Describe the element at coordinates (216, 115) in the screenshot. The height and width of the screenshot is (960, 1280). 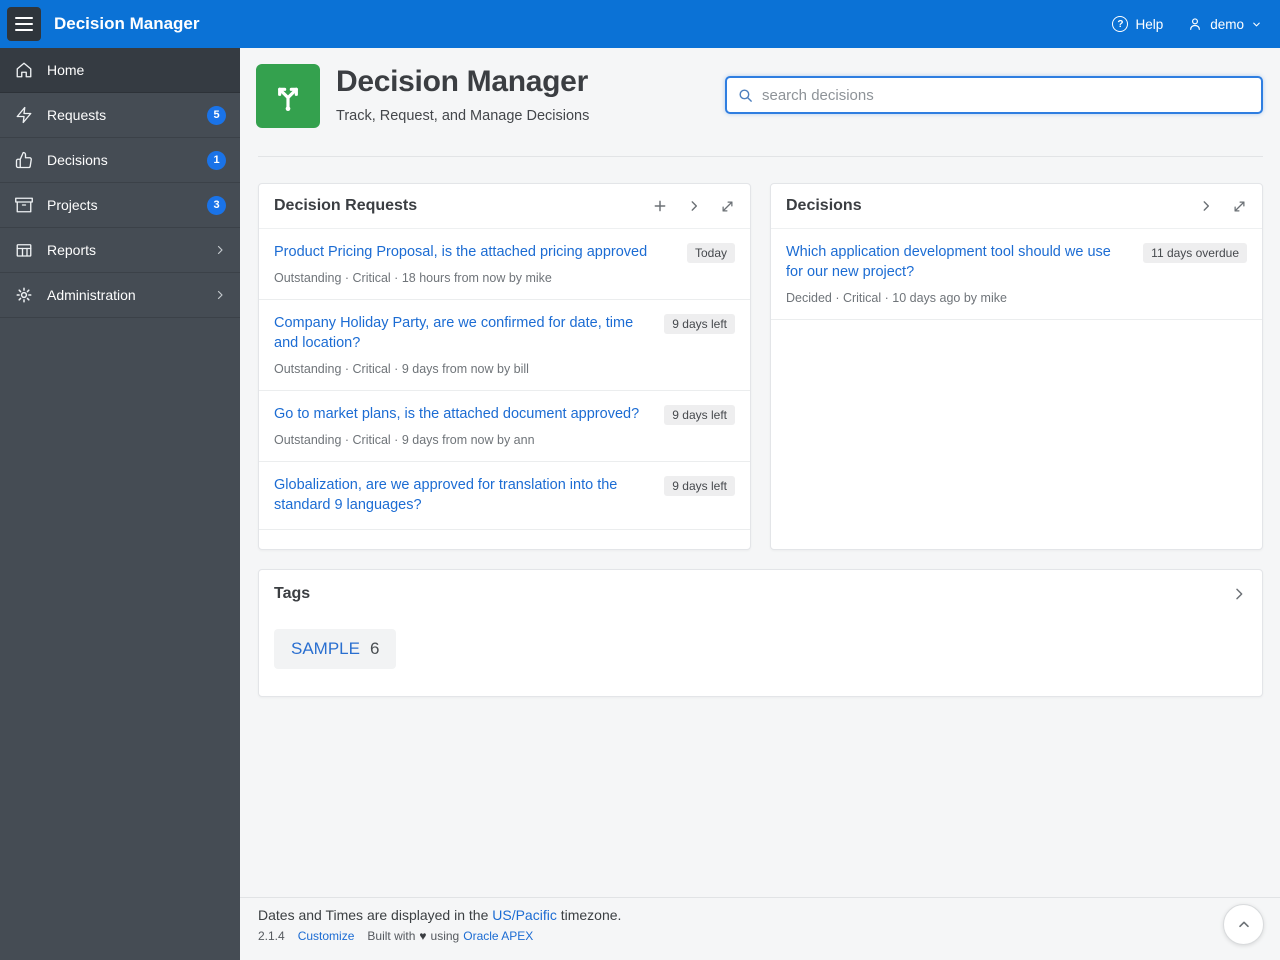
I see `requests-count-badge: 5` at that location.